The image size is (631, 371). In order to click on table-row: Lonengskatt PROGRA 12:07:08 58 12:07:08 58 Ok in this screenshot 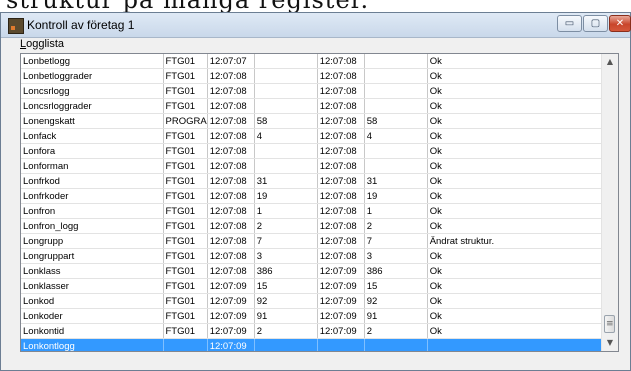, I will do `click(314, 121)`.